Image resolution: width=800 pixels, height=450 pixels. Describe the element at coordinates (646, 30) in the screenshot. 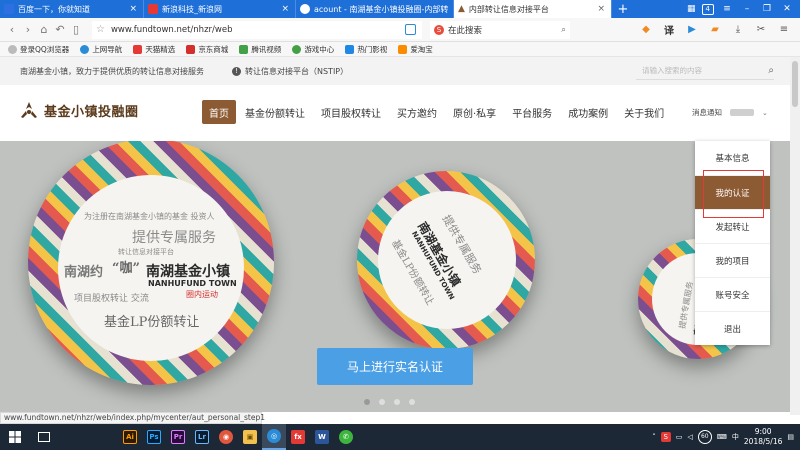

I see `game-icon: ◆` at that location.